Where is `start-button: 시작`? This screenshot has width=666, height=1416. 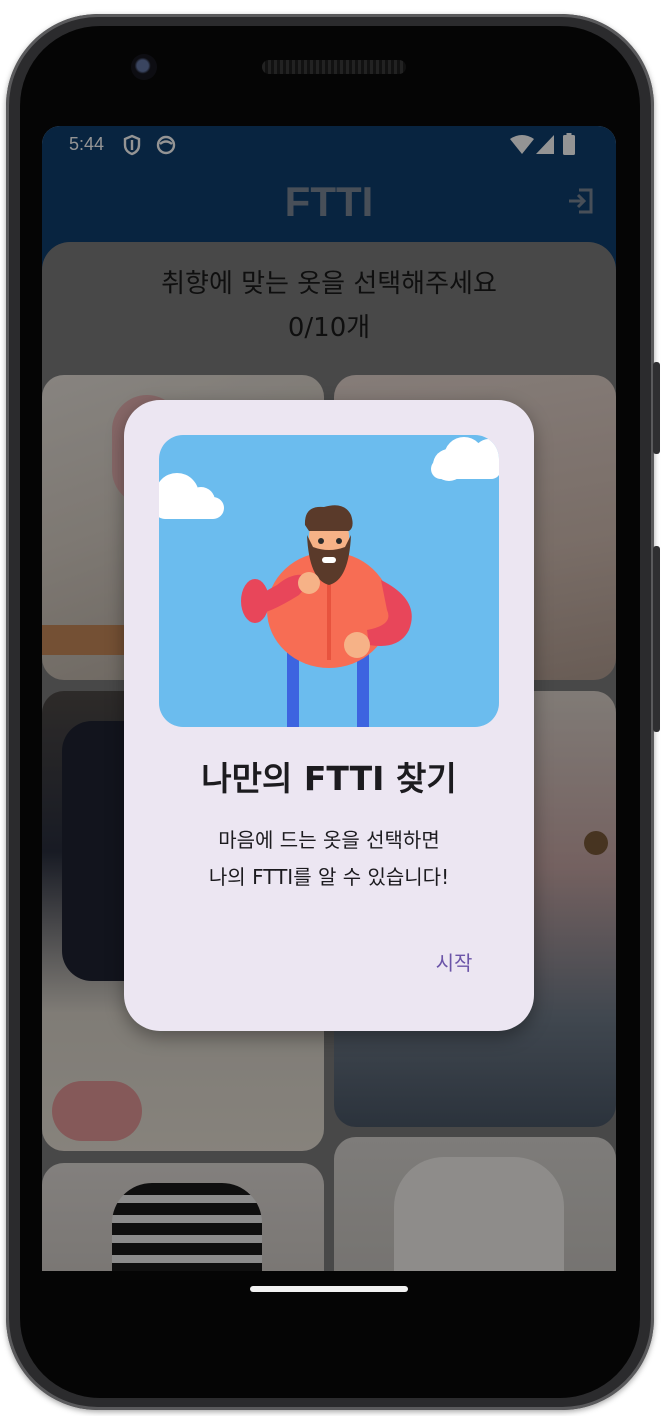
start-button: 시작 is located at coordinates (454, 963).